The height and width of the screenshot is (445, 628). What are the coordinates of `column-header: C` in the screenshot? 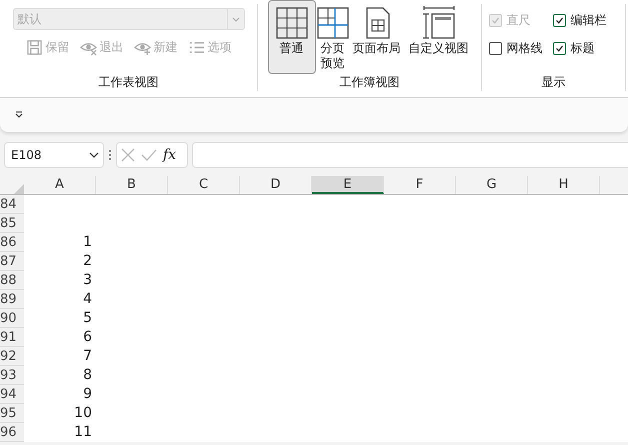 It's located at (204, 185).